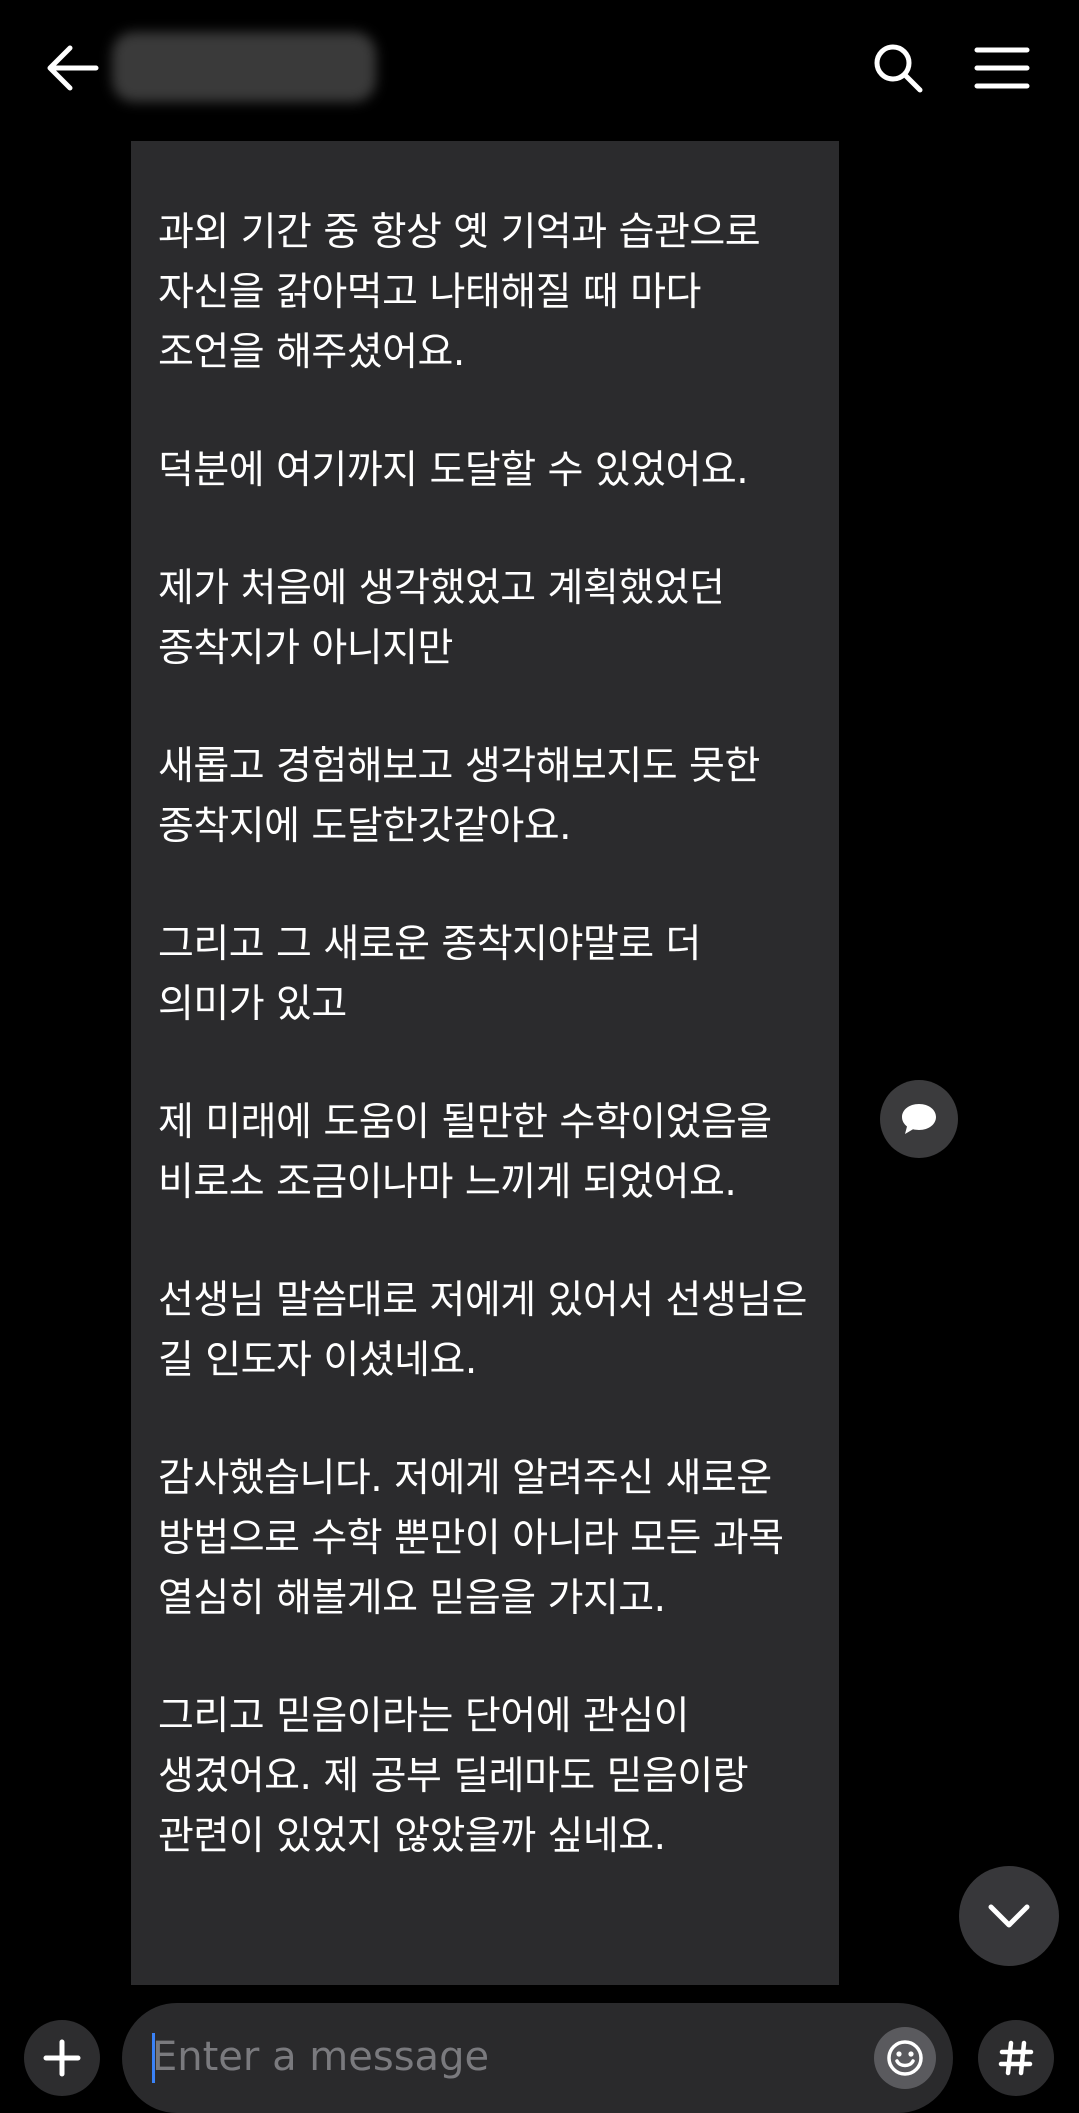 The width and height of the screenshot is (1079, 2113). I want to click on message-paragraph: 그리고 그 새로운 종착지야말로 더 의미가 있고, so click(429, 974).